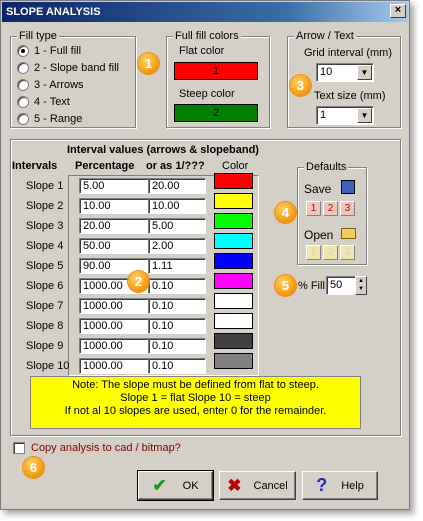 The width and height of the screenshot is (423, 521). What do you see at coordinates (52, 102) in the screenshot?
I see `radio-label: 4 - Text` at bounding box center [52, 102].